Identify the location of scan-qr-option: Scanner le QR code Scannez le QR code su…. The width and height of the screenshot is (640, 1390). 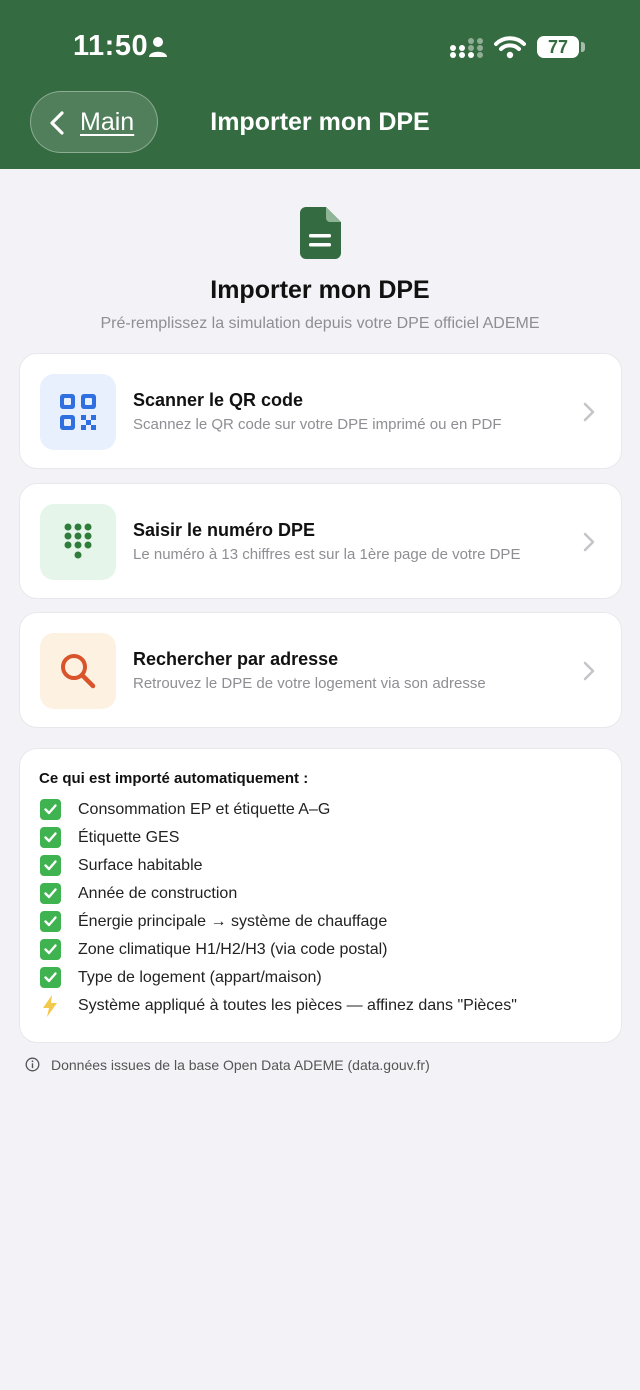
(320, 411).